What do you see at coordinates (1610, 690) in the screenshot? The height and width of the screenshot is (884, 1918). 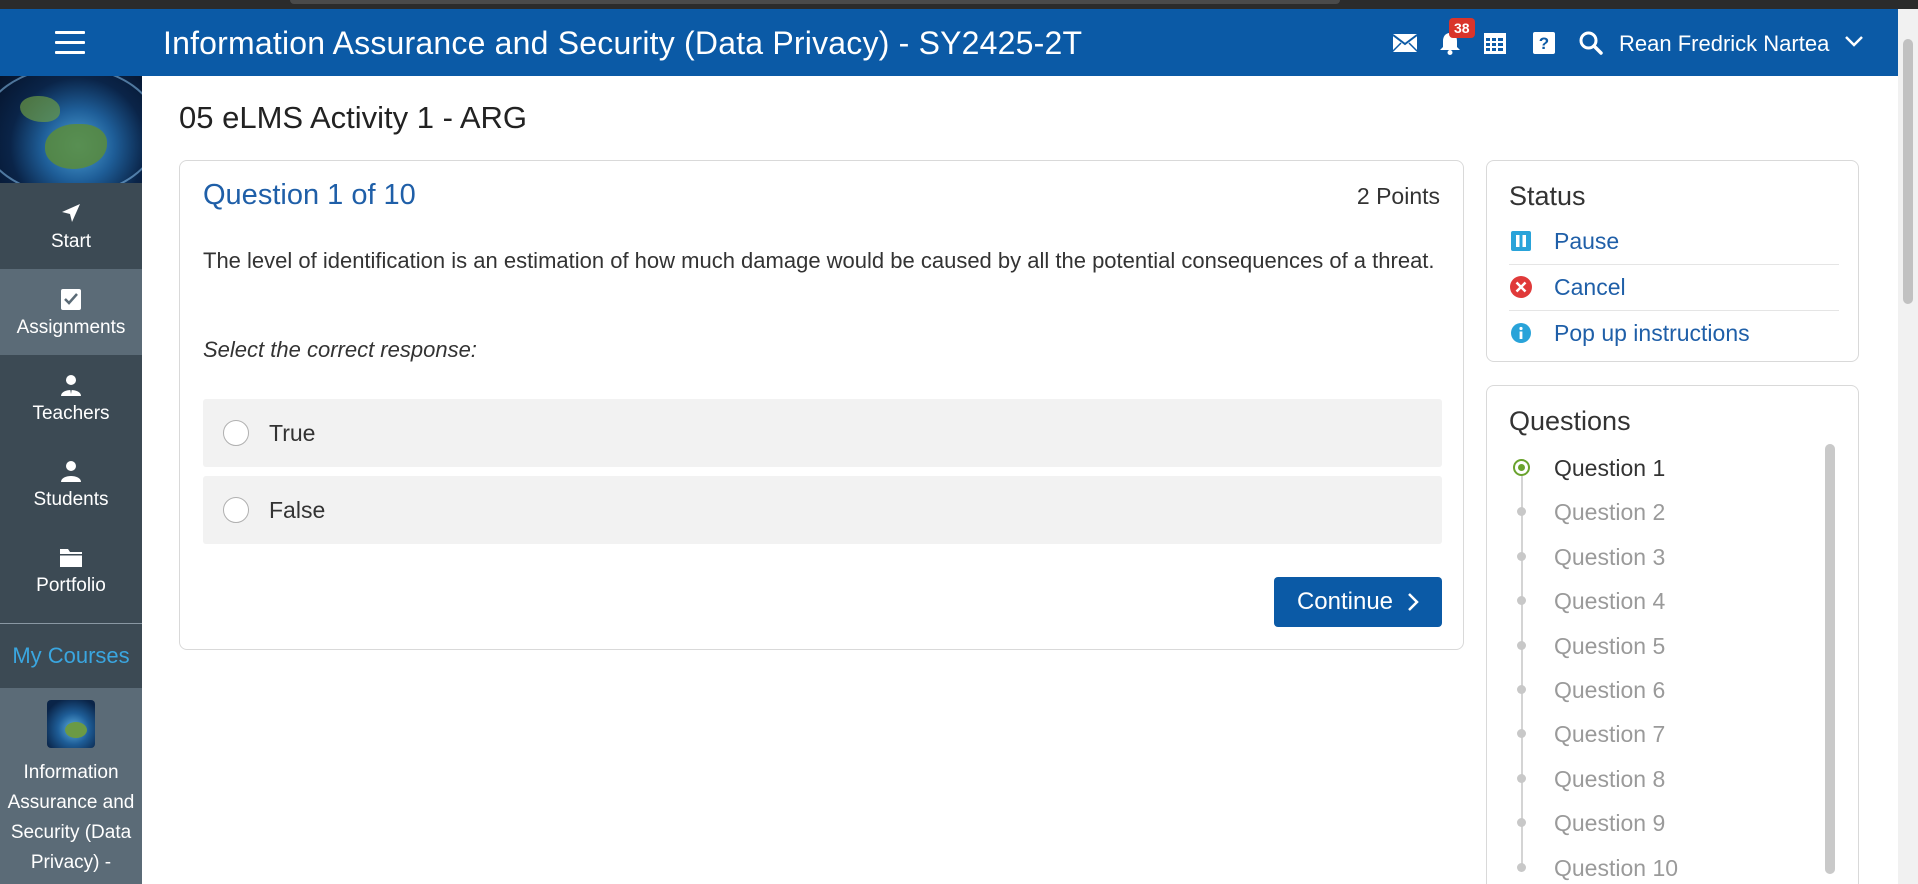 I see `question-nav-label: Question 6` at bounding box center [1610, 690].